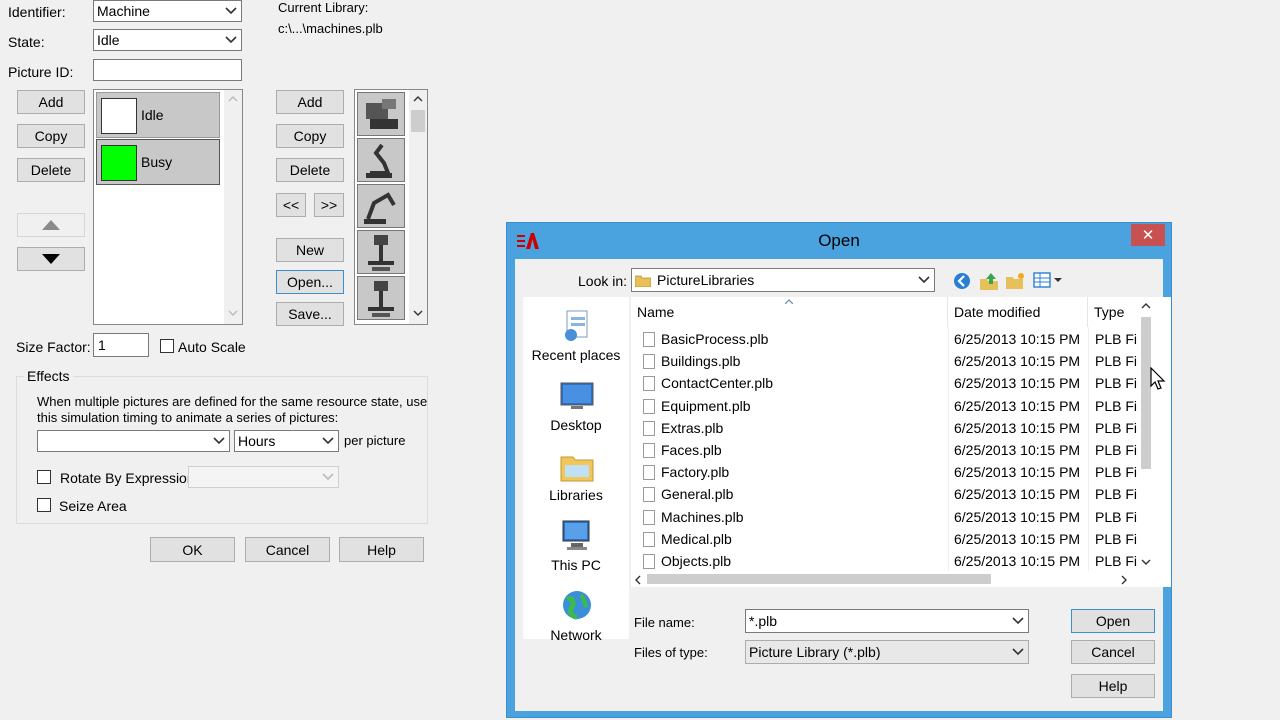 The image size is (1280, 720). What do you see at coordinates (51, 102) in the screenshot?
I see `state-add-button: Add` at bounding box center [51, 102].